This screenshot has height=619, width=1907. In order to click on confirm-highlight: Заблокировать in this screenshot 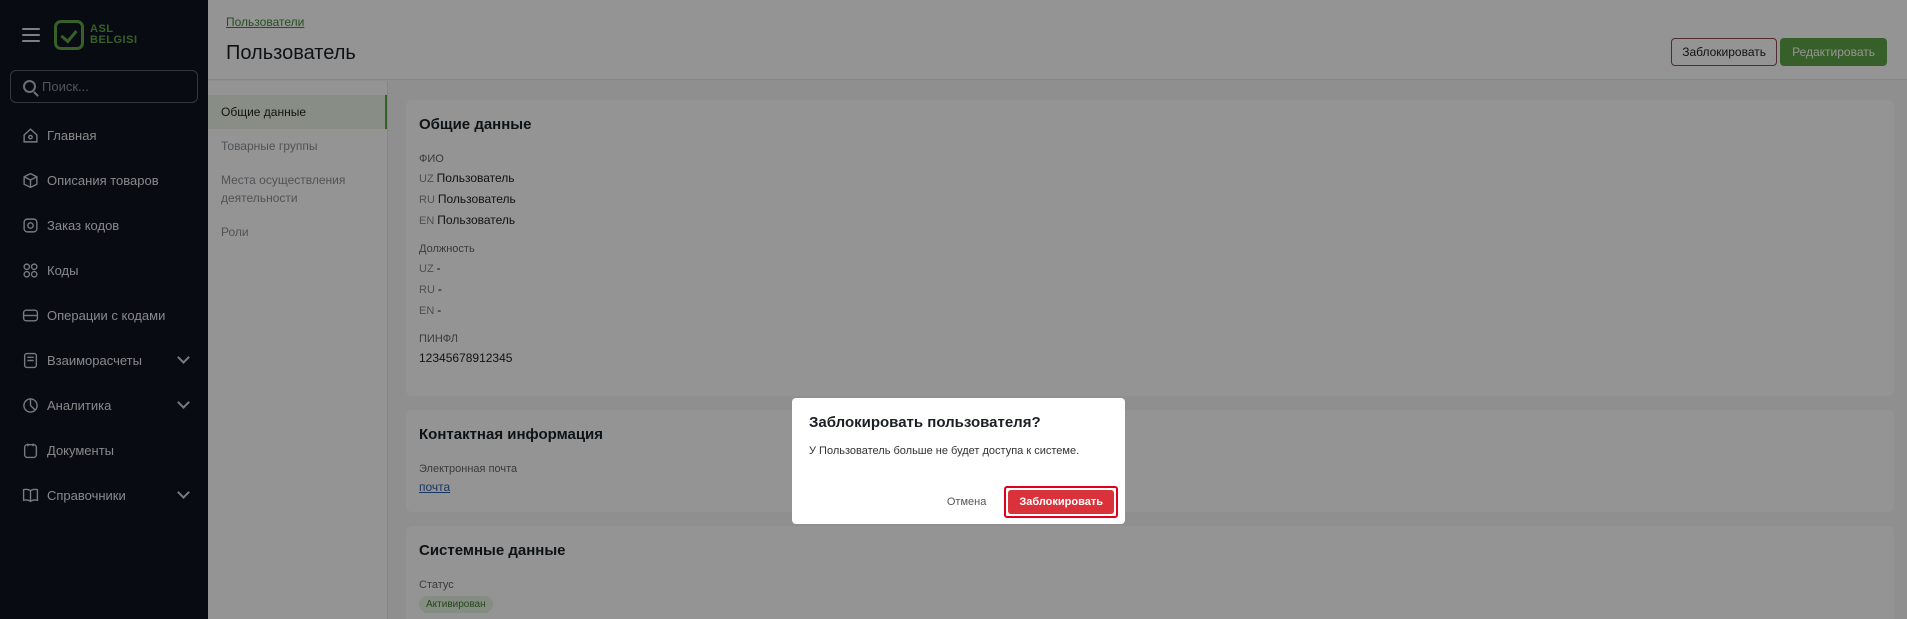, I will do `click(1061, 502)`.